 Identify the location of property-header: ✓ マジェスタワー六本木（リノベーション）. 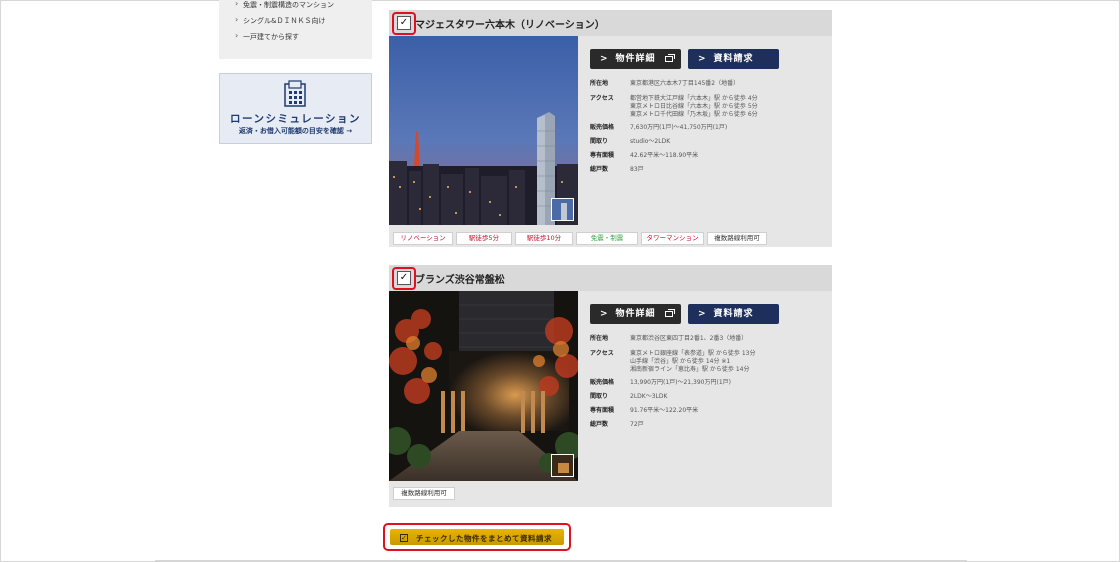
(610, 23).